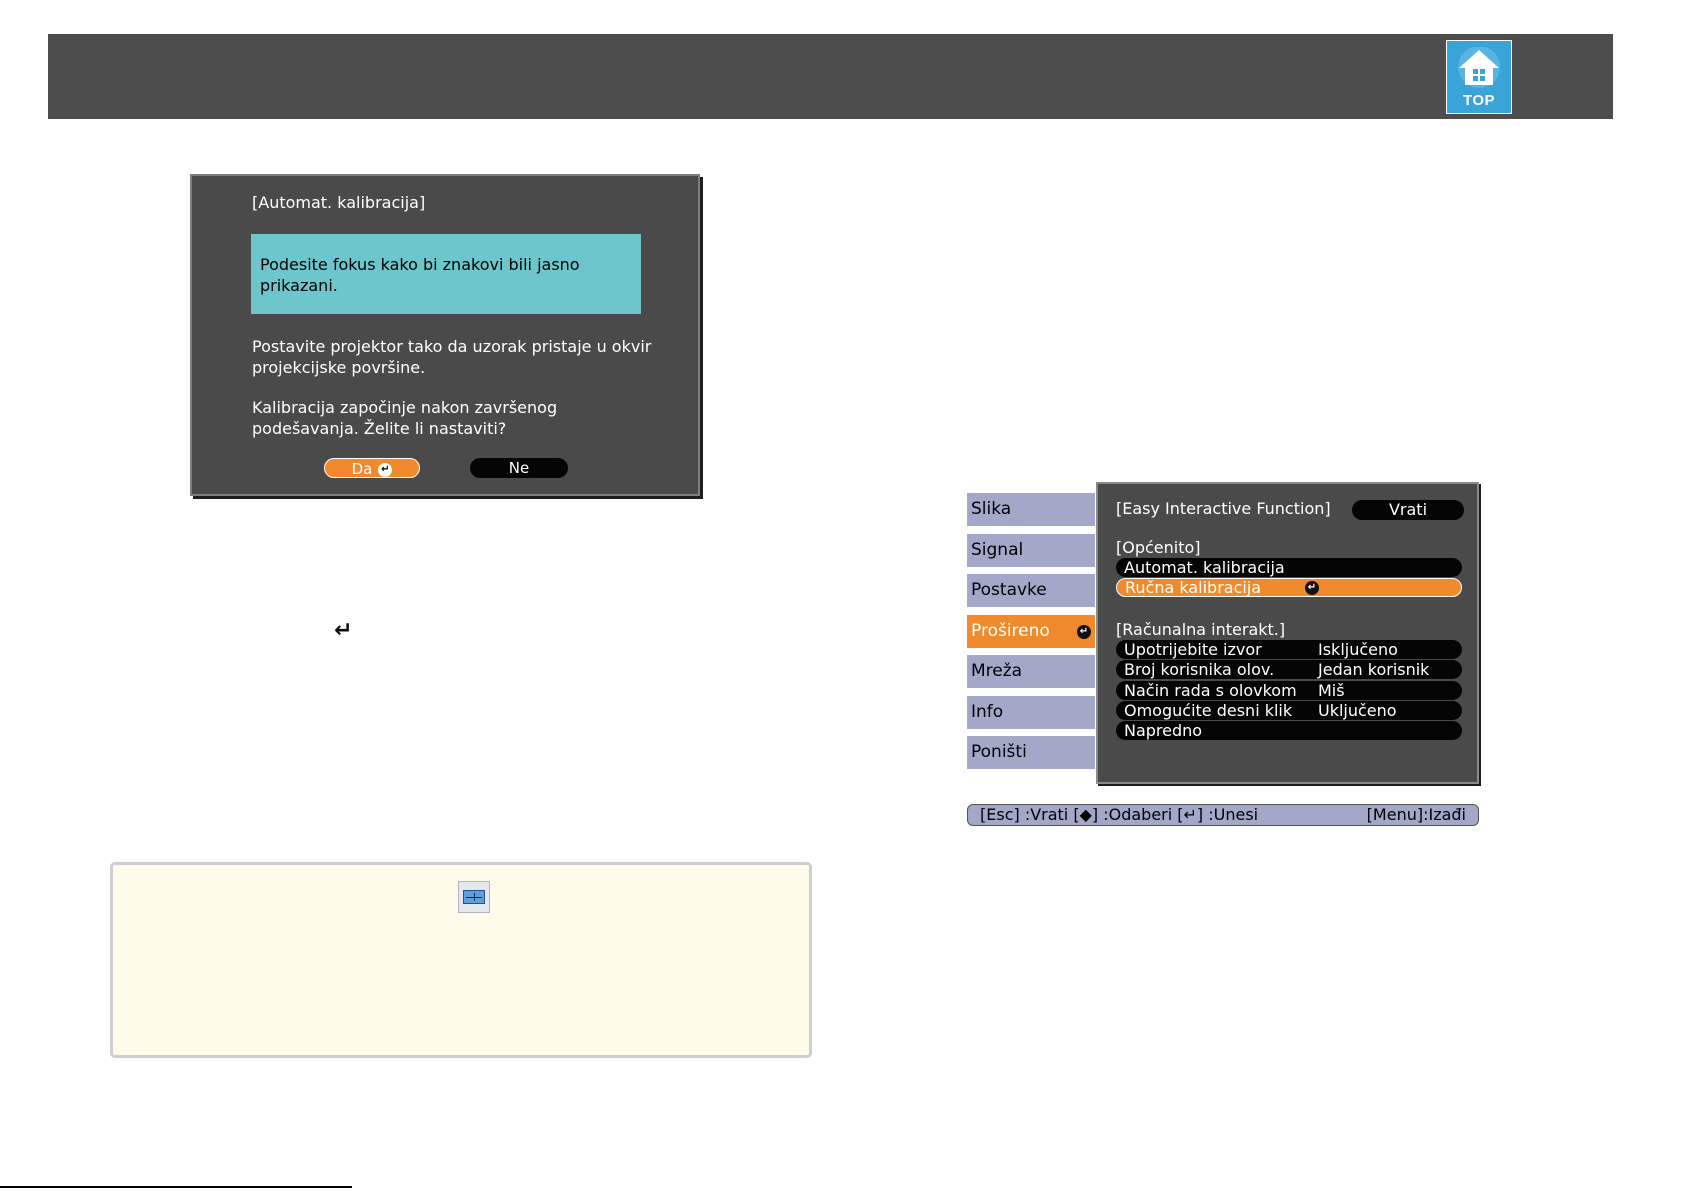 The width and height of the screenshot is (1685, 1191). Describe the element at coordinates (1289, 730) in the screenshot. I see `menu-item-advanced: Napredno` at that location.